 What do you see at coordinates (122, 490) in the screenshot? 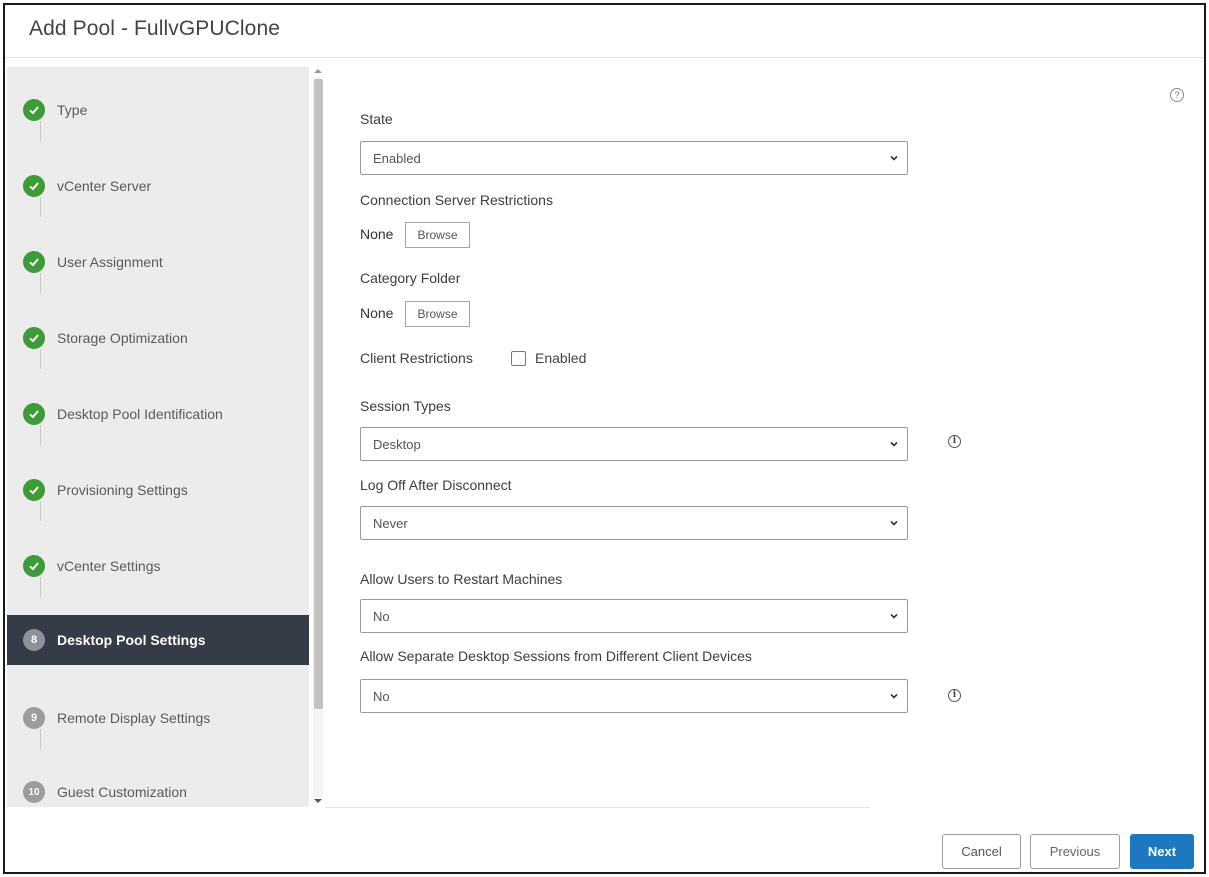
I see `step-label: Provisioning Settings` at bounding box center [122, 490].